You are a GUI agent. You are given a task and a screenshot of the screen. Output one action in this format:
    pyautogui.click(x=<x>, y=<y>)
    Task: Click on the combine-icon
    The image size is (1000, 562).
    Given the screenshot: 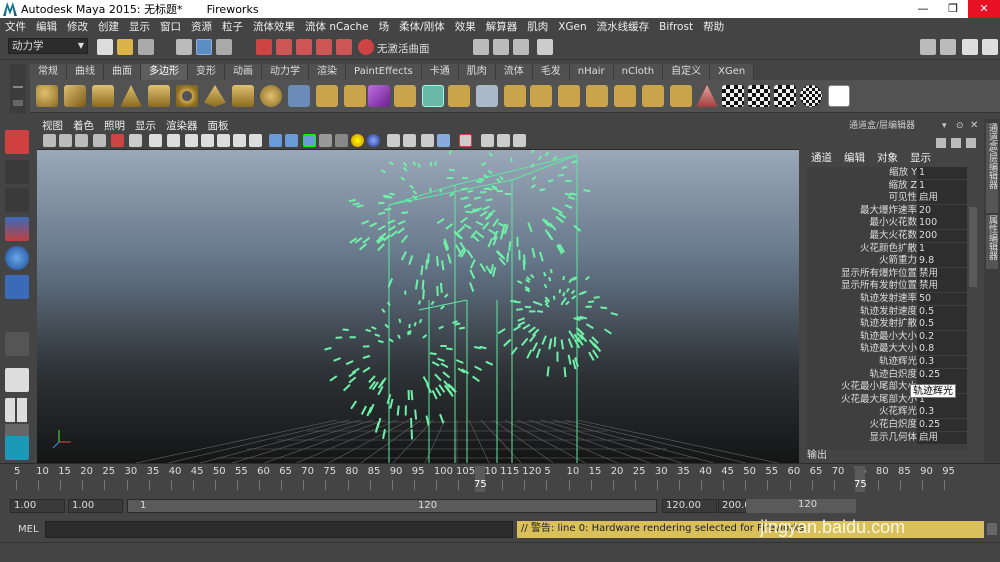 What is the action you would take?
    pyautogui.click(x=299, y=96)
    